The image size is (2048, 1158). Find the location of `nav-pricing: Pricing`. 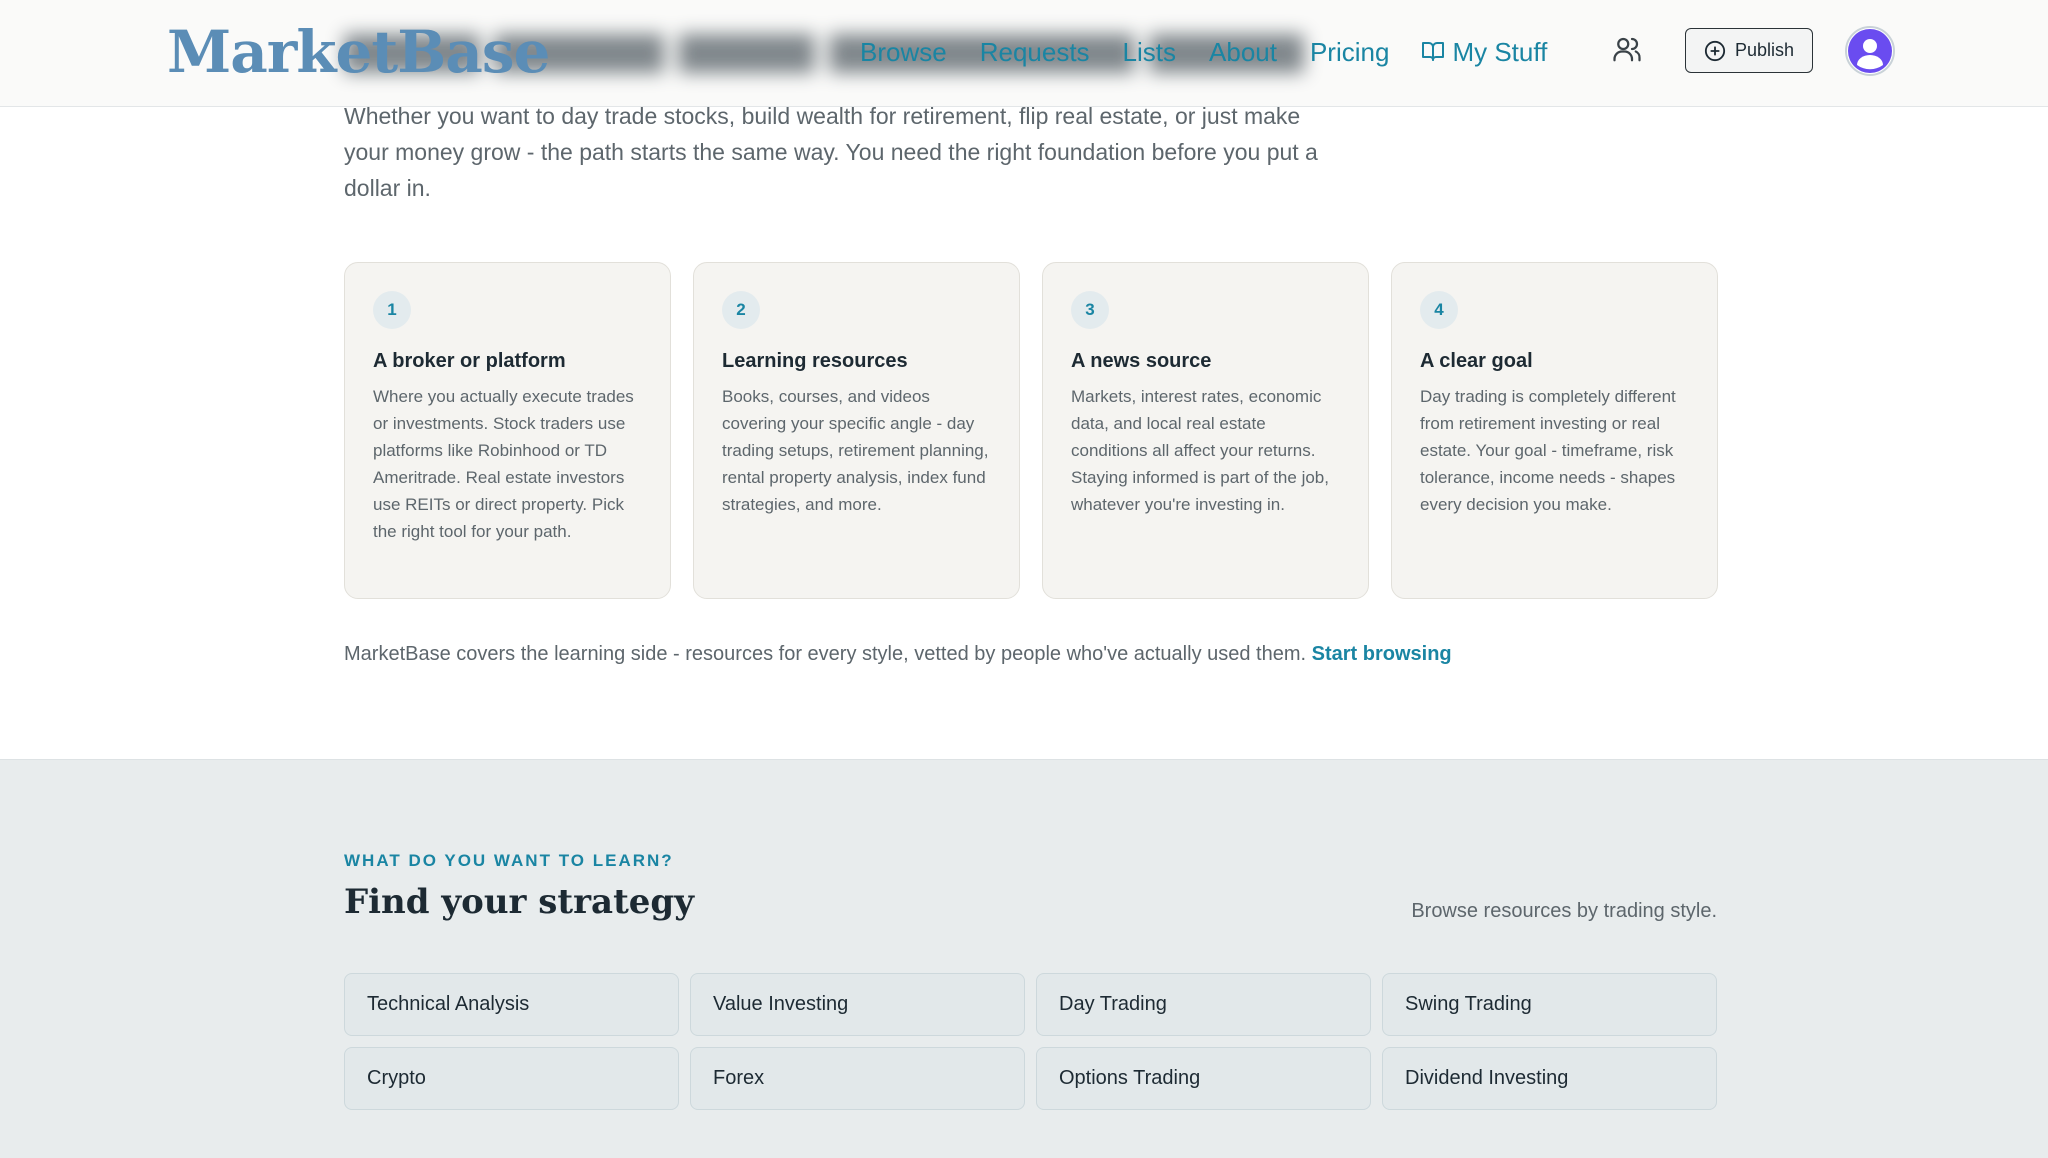

nav-pricing: Pricing is located at coordinates (1349, 52).